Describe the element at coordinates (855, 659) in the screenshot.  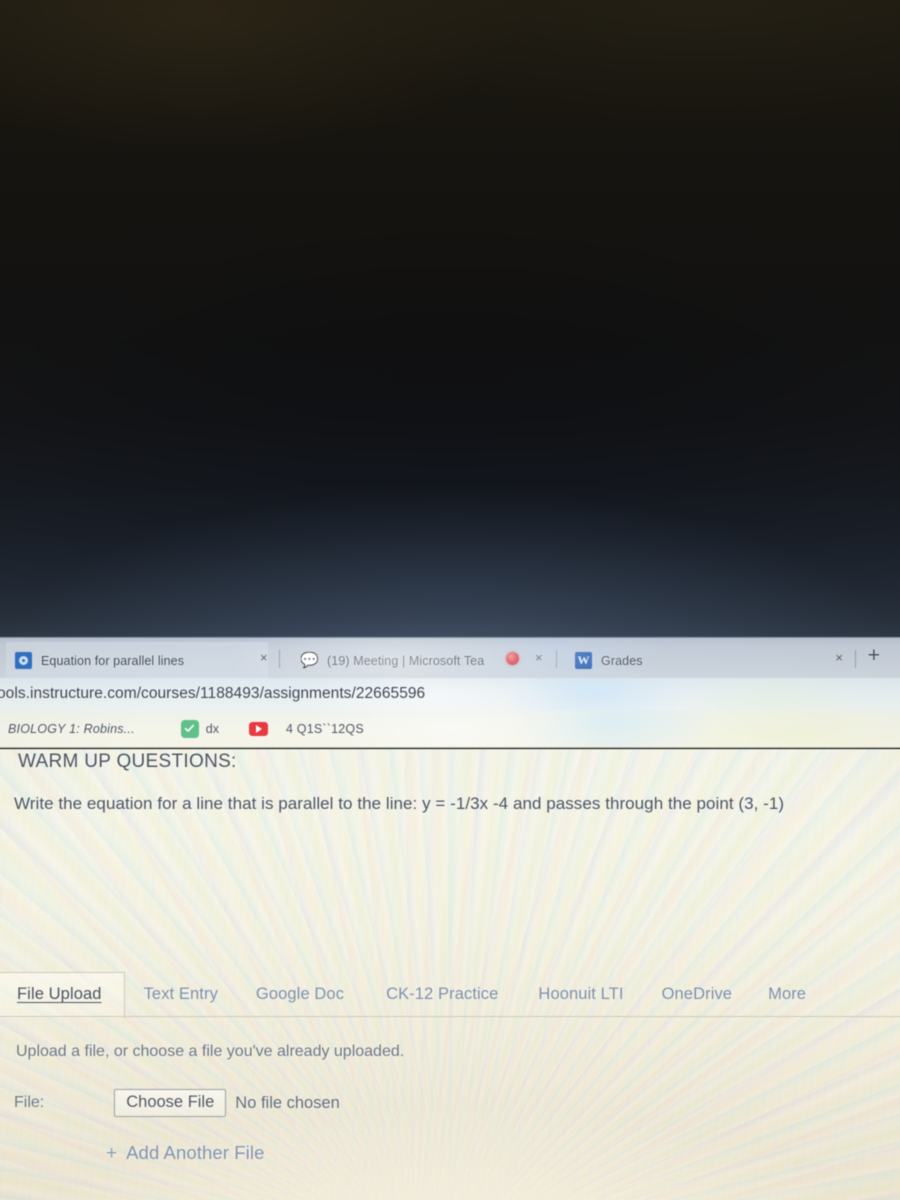
I see `toolbar-divider` at that location.